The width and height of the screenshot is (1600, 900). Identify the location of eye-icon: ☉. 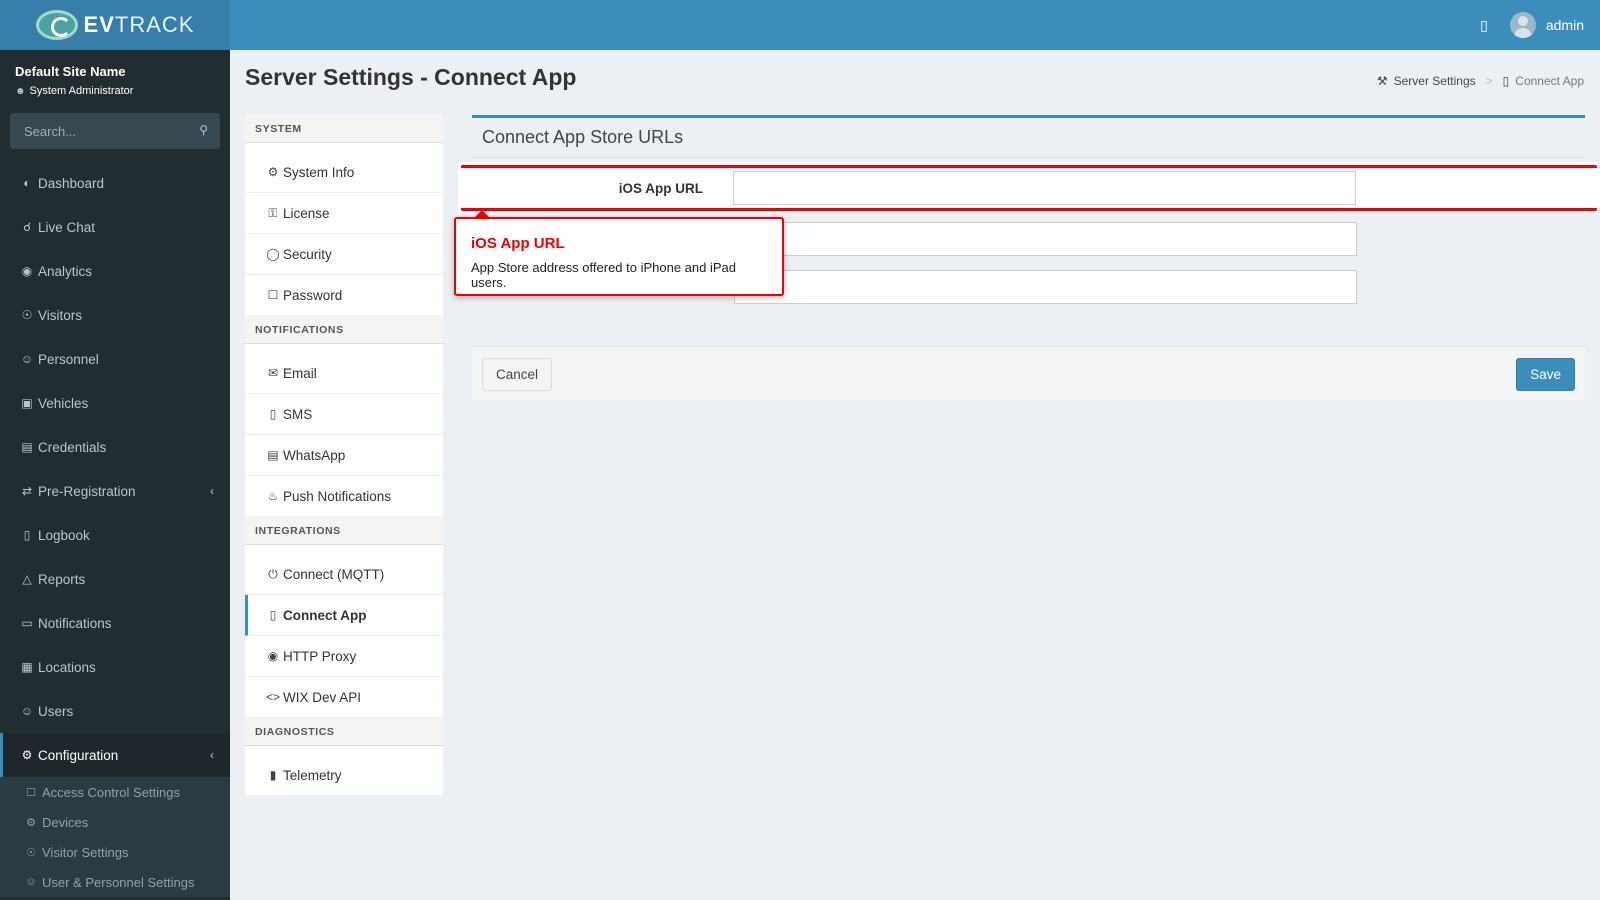
(27, 315).